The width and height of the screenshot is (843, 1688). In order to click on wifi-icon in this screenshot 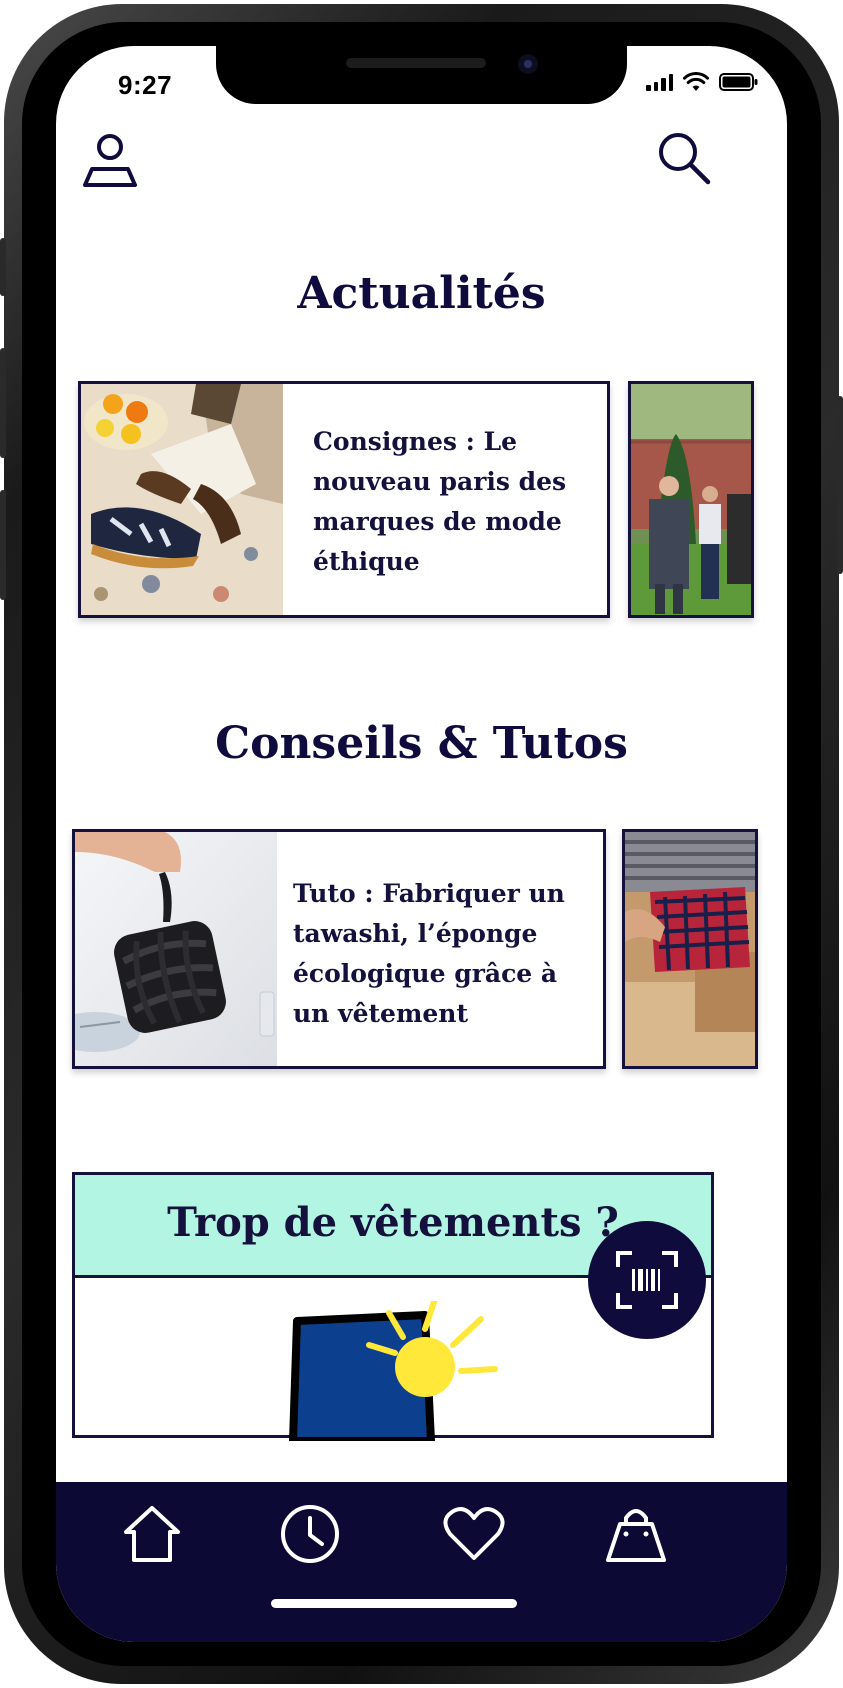, I will do `click(696, 81)`.